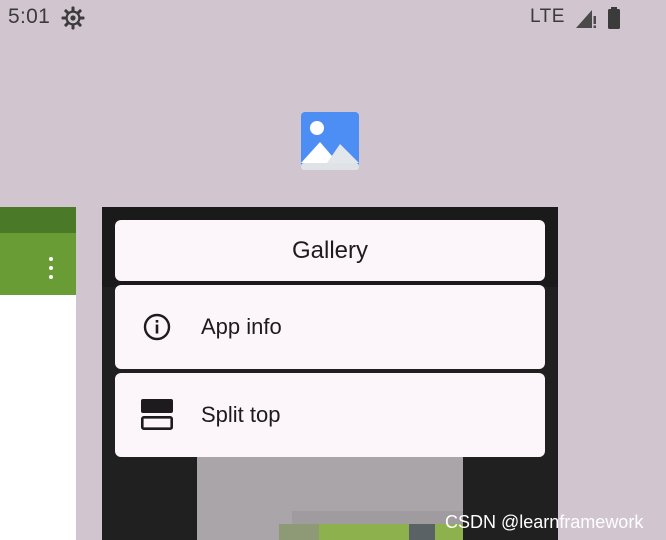  I want to click on status-time: 5:01, so click(29, 16).